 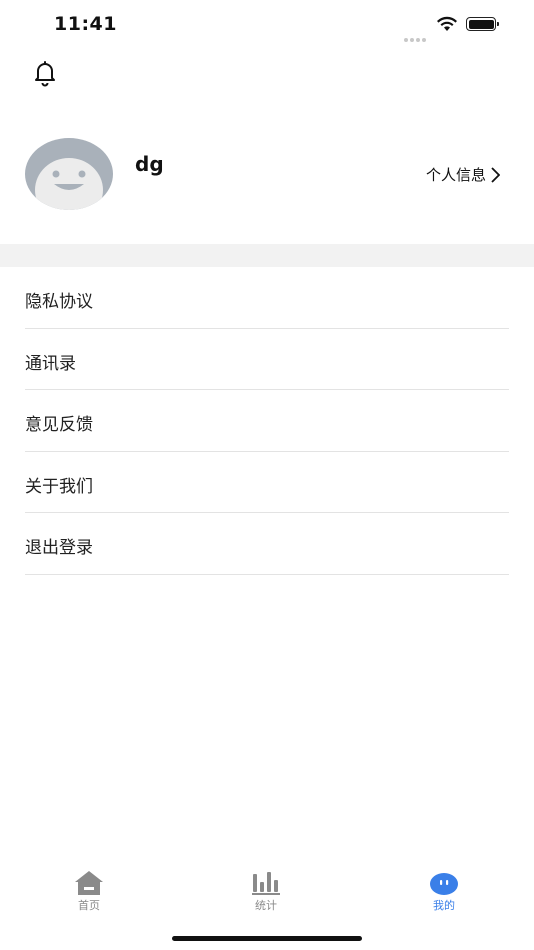 I want to click on tab-statistics: 统计, so click(x=266, y=892).